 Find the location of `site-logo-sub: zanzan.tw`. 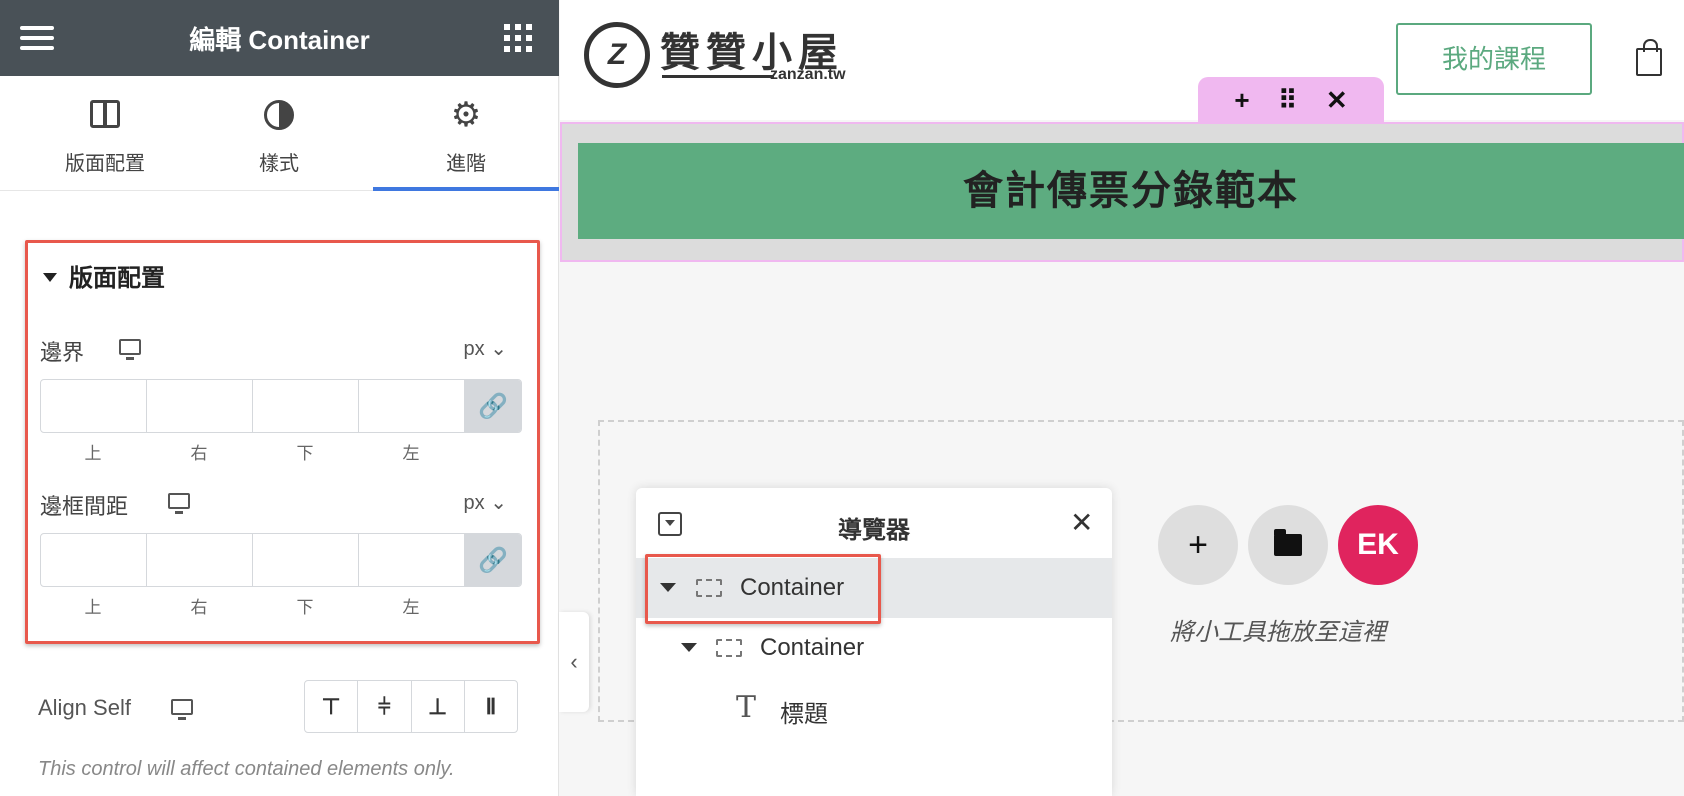

site-logo-sub: zanzan.tw is located at coordinates (808, 74).